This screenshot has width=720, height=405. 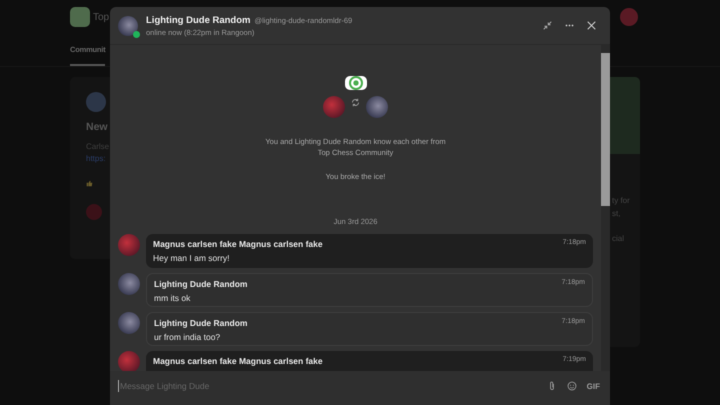 What do you see at coordinates (198, 20) in the screenshot?
I see `user-name: Lighting Dude Random` at bounding box center [198, 20].